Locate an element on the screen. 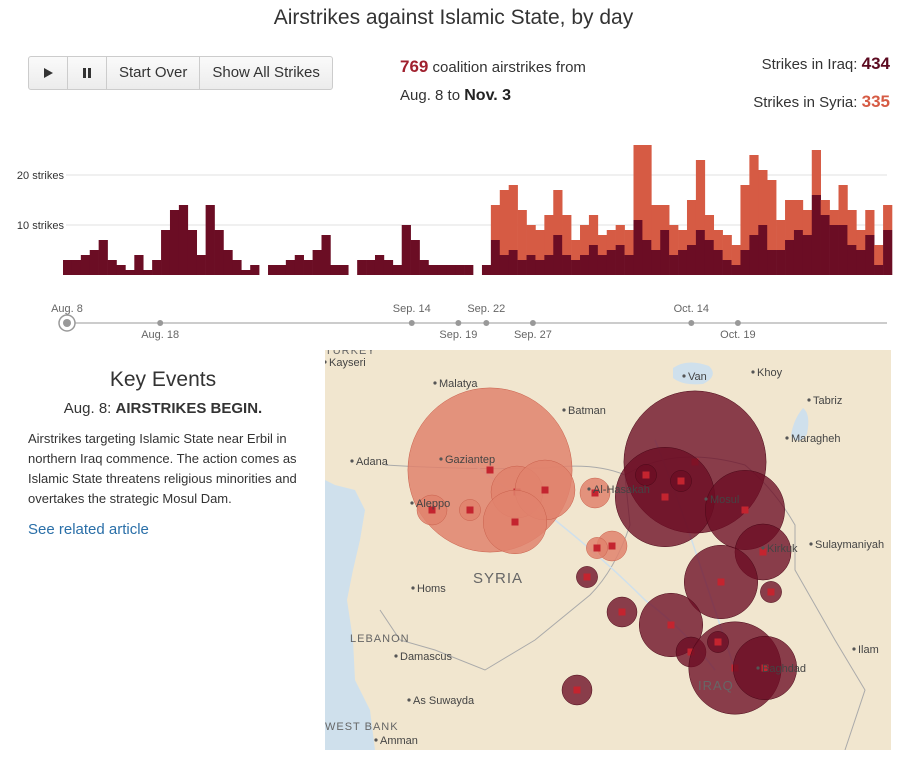 This screenshot has height=764, width=907. city-label: Gaziantep is located at coordinates (470, 460).